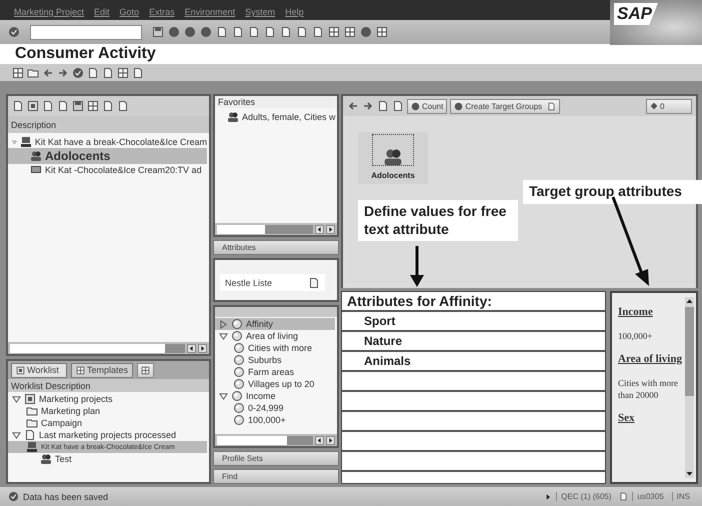 The image size is (702, 506). What do you see at coordinates (272, 282) in the screenshot?
I see `dropdown: Nestle Liste` at bounding box center [272, 282].